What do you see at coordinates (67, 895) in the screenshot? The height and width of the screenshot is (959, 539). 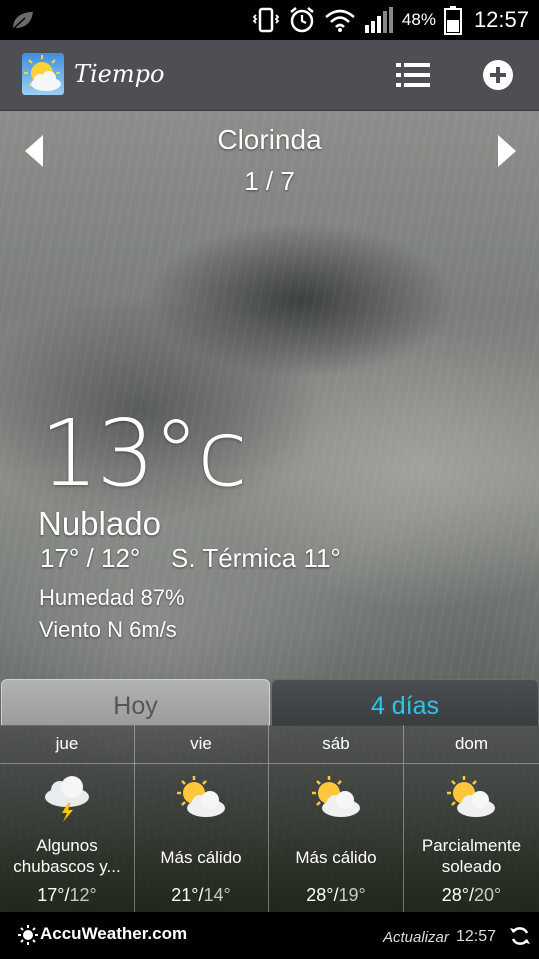 I see `forecast-temps: 17°/12°` at bounding box center [67, 895].